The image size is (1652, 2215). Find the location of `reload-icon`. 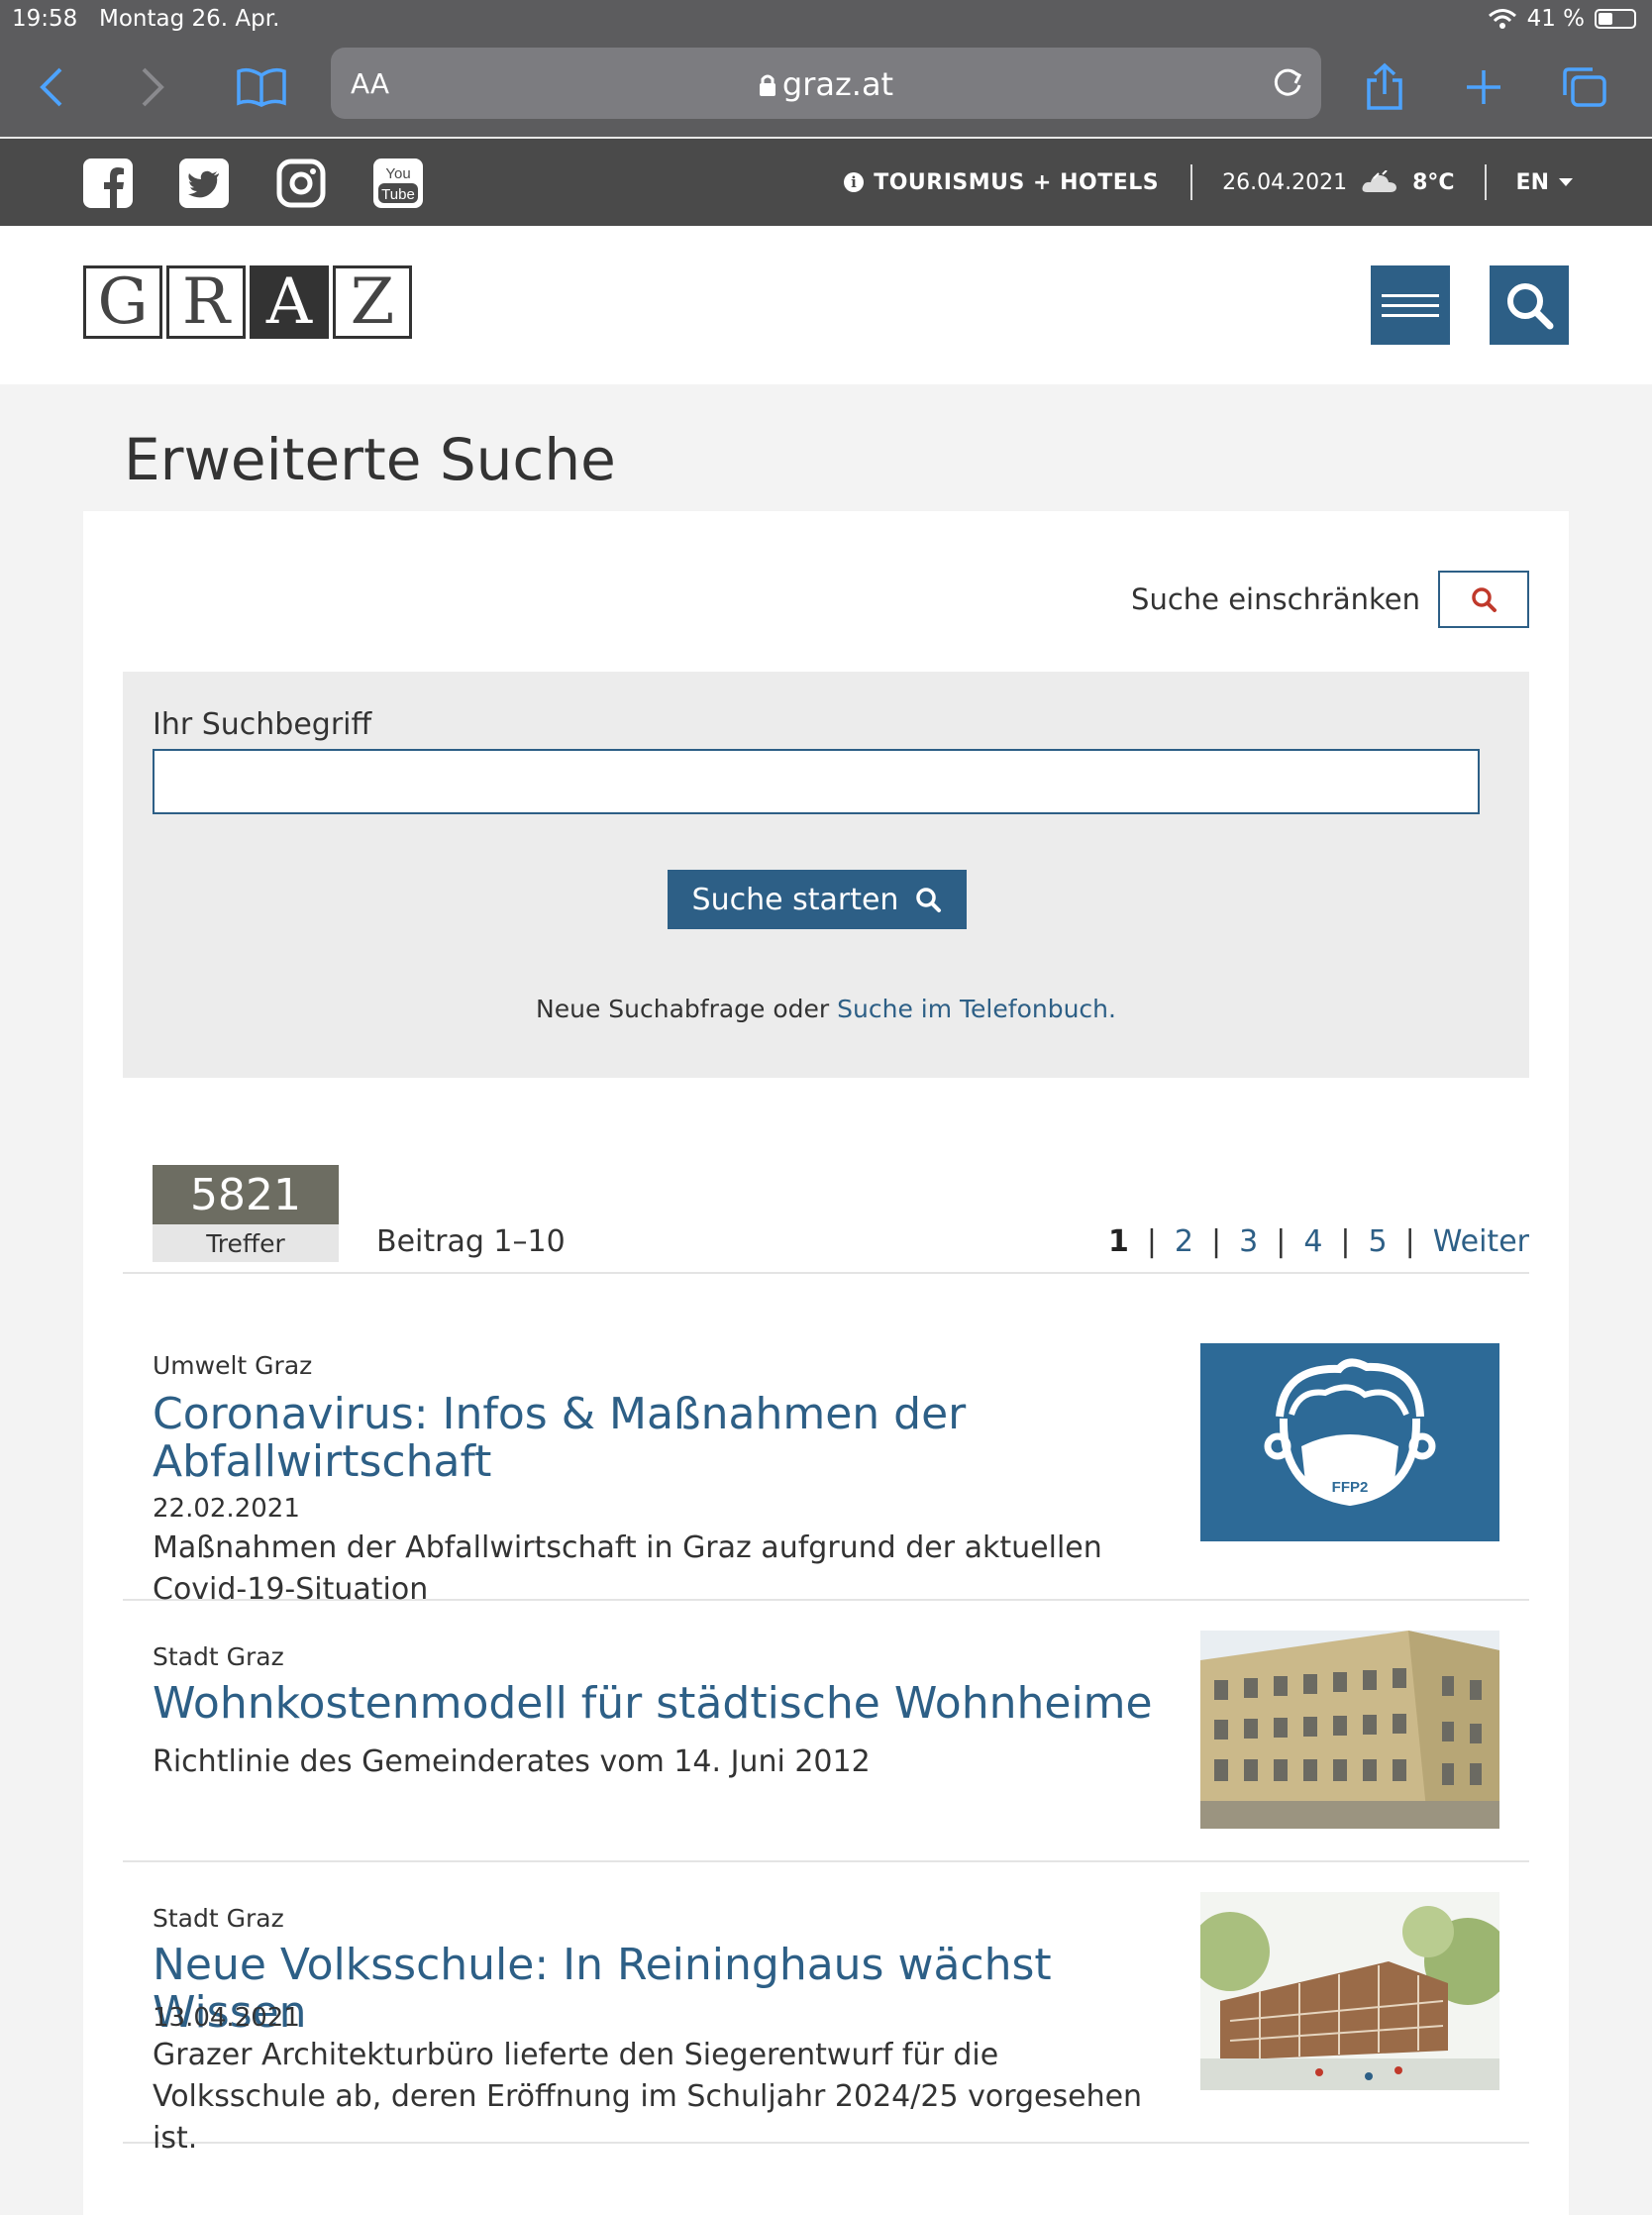

reload-icon is located at coordinates (1287, 83).